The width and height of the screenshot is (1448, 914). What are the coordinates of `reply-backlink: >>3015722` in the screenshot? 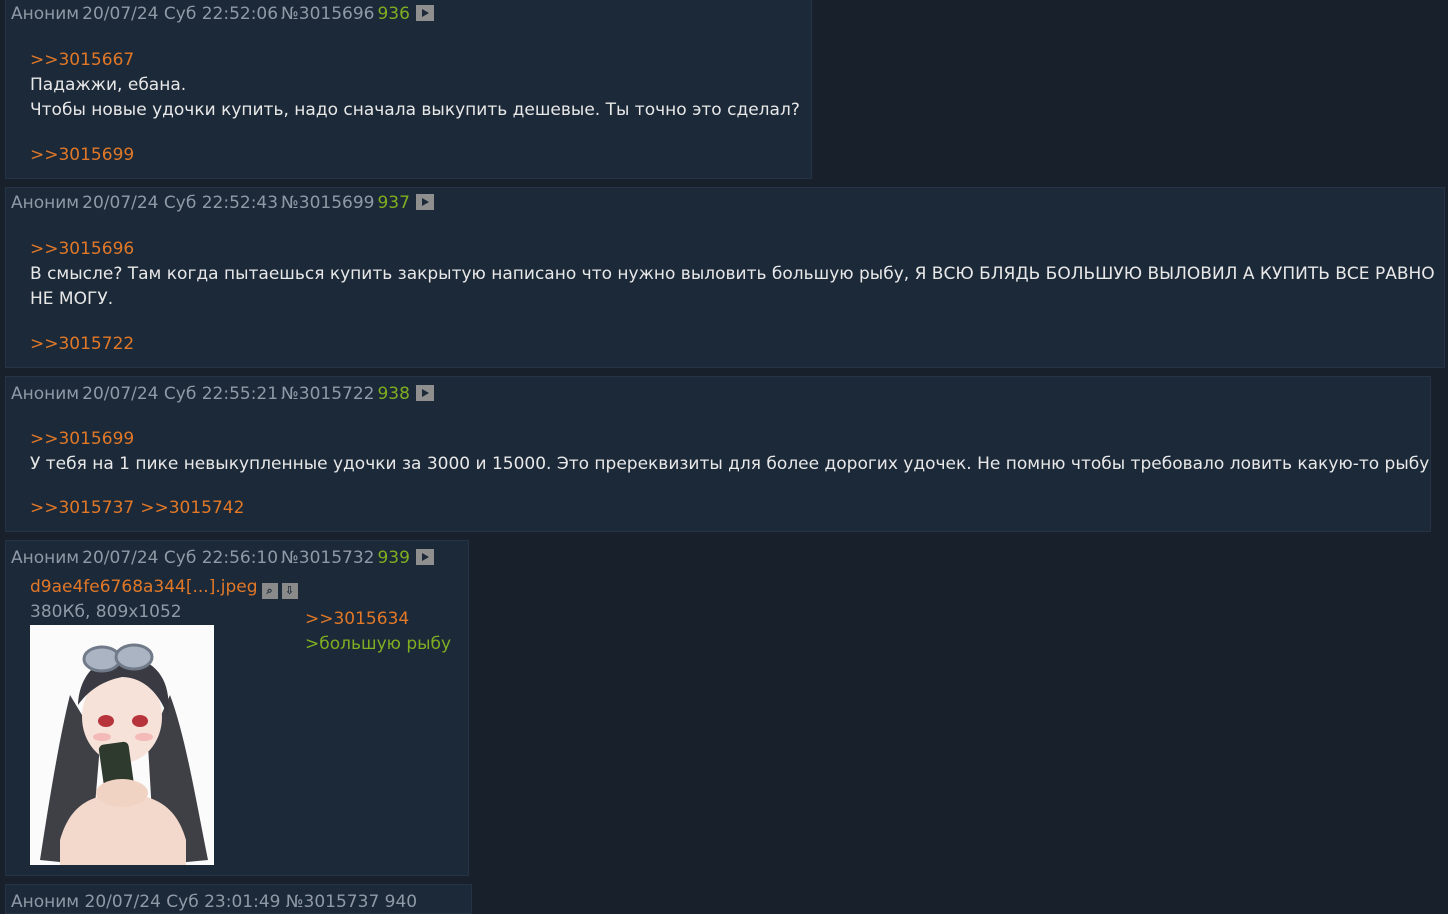 It's located at (82, 344).